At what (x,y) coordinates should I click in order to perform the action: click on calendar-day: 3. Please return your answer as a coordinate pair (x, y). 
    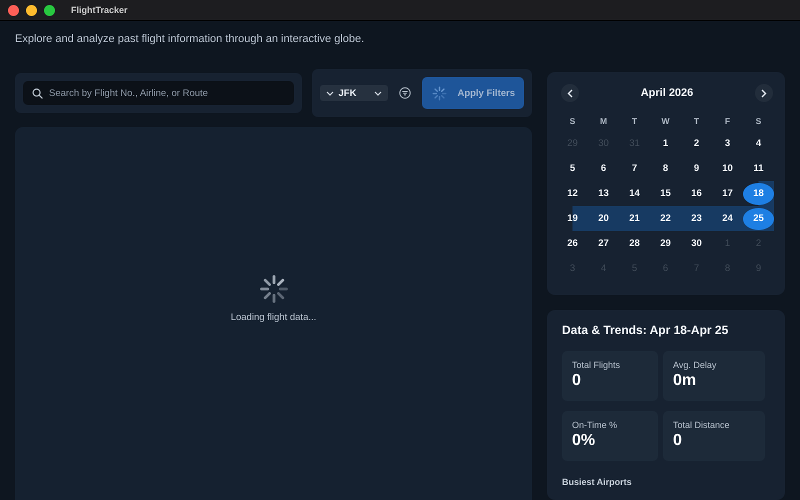
    Looking at the image, I should click on (727, 143).